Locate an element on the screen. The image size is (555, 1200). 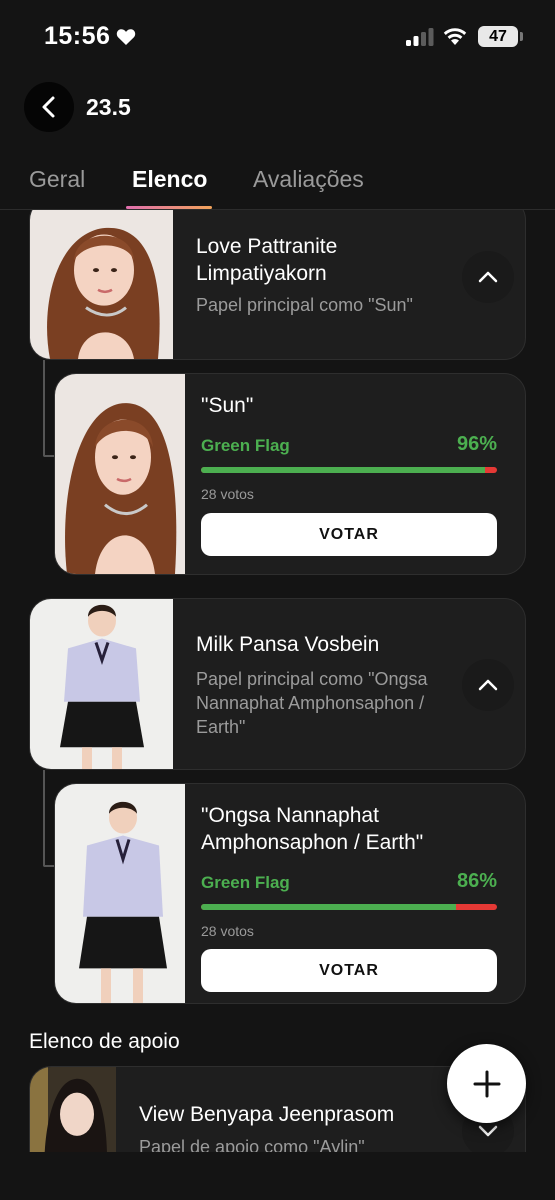
actor-role: Papel principal como "Sun" is located at coordinates (304, 305).